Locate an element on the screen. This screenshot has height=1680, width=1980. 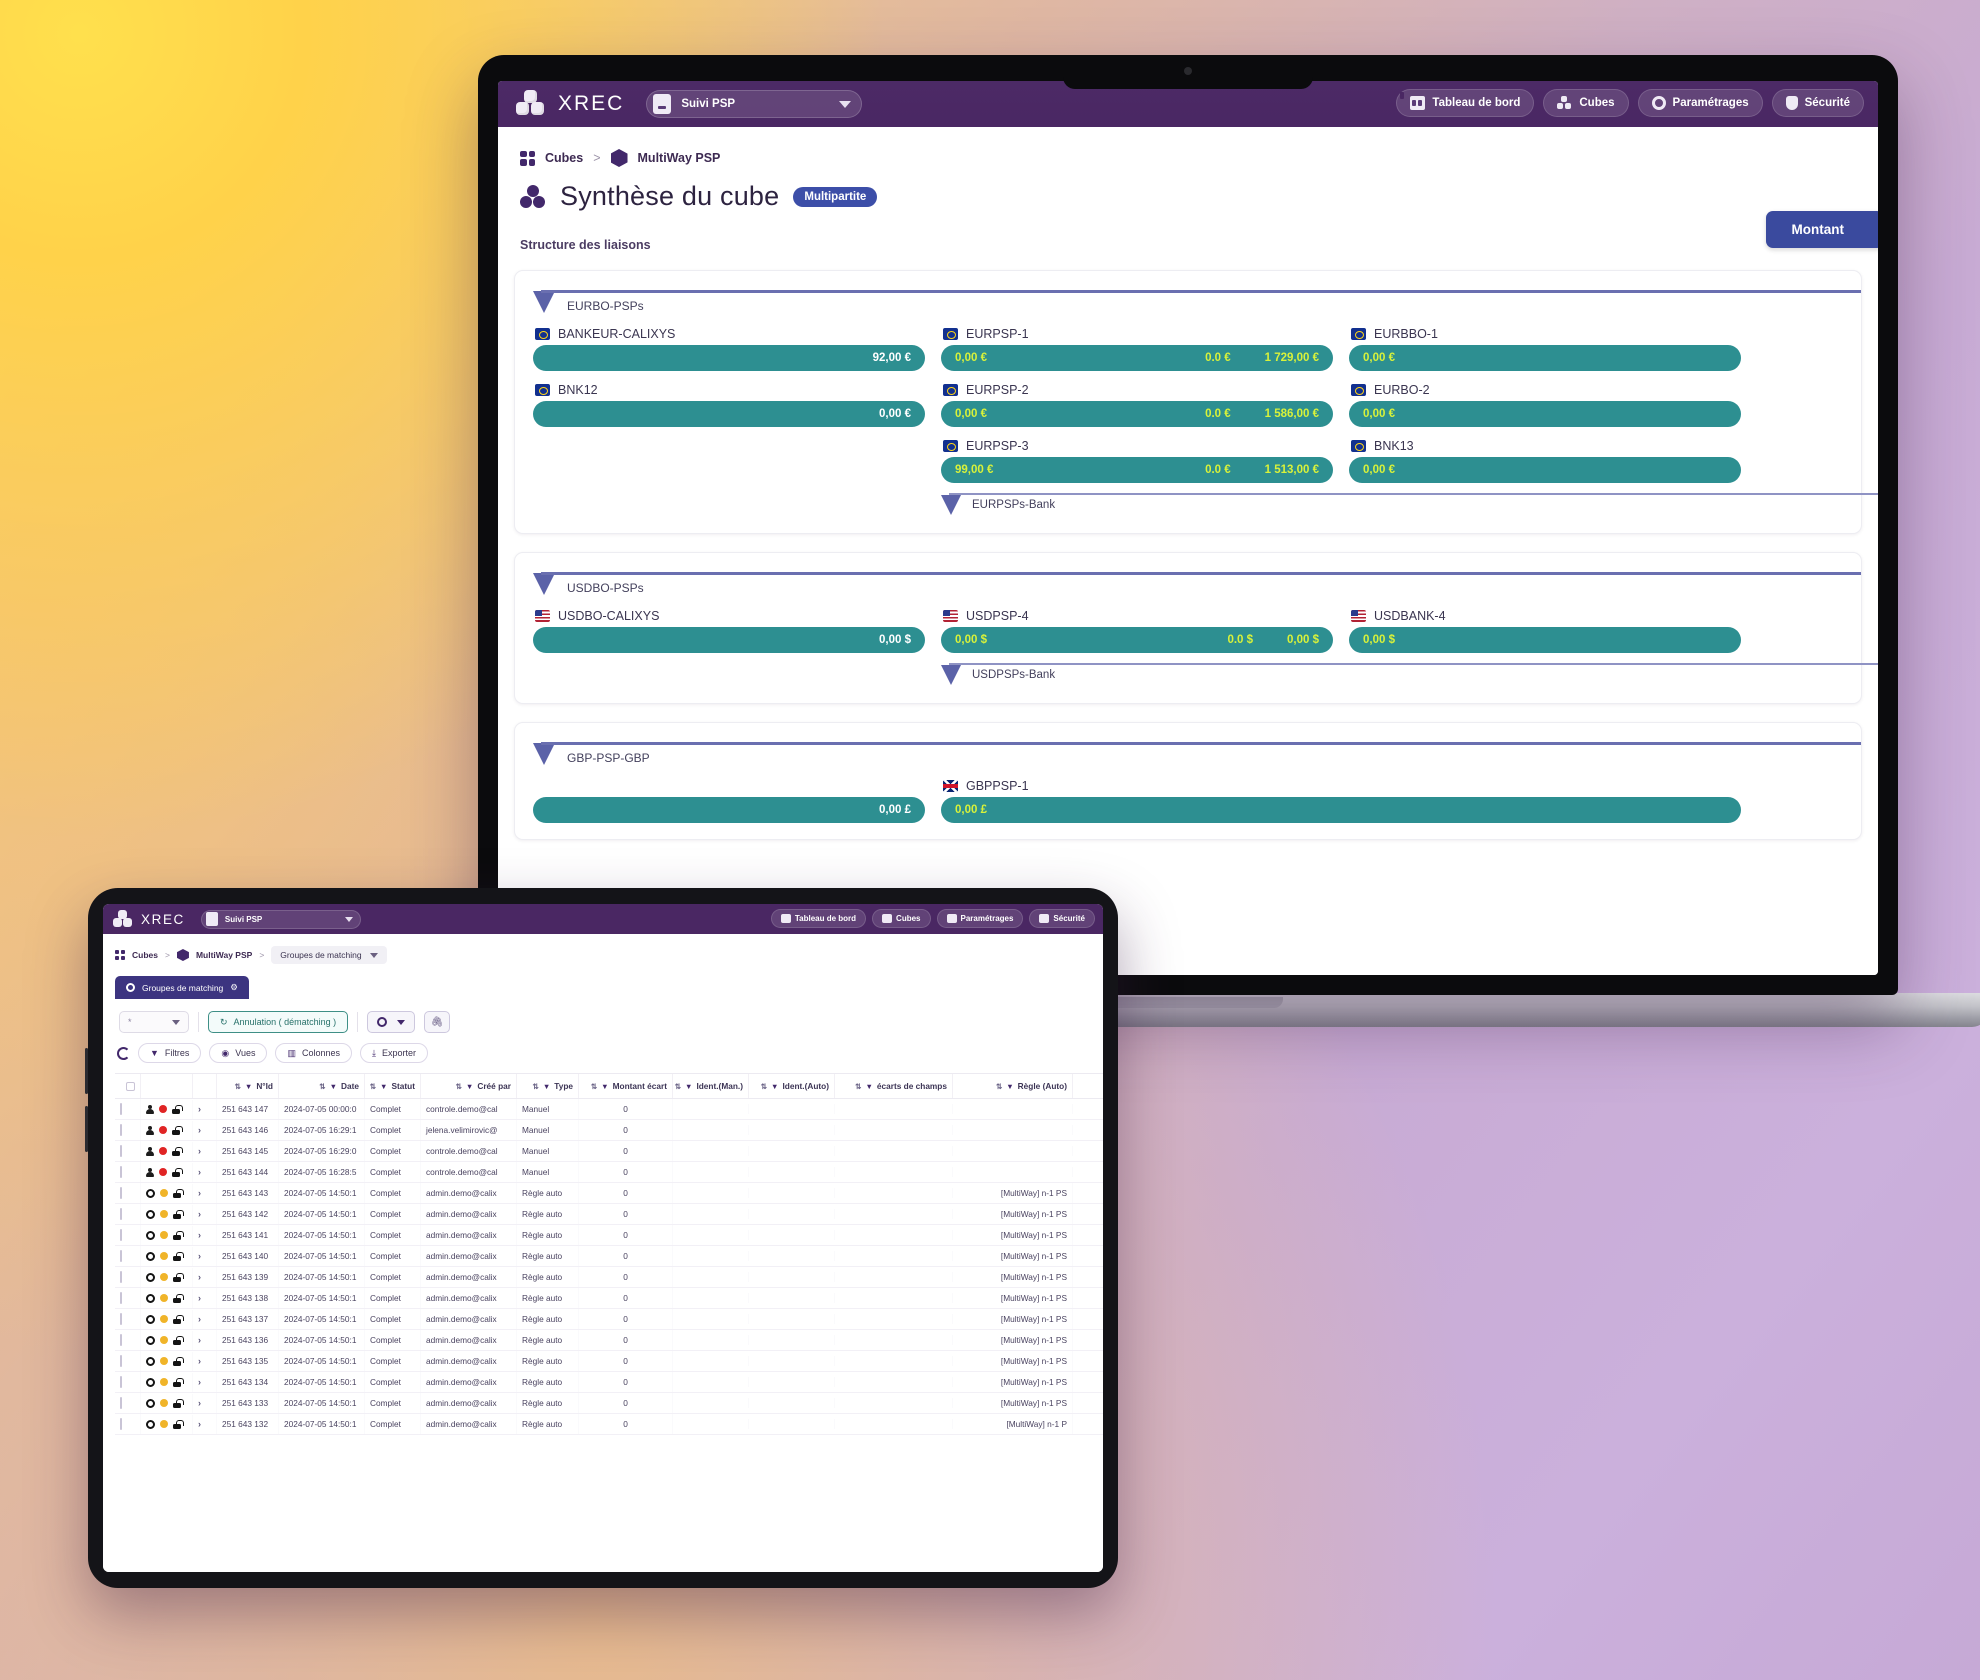
exporter-button: ⤓ Exporter is located at coordinates (394, 1053).